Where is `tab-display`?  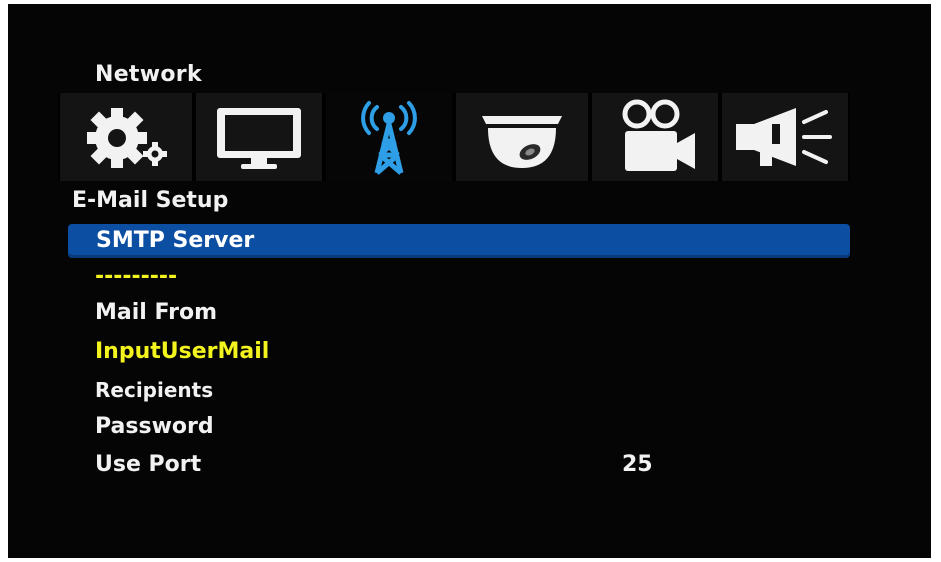 tab-display is located at coordinates (258, 137).